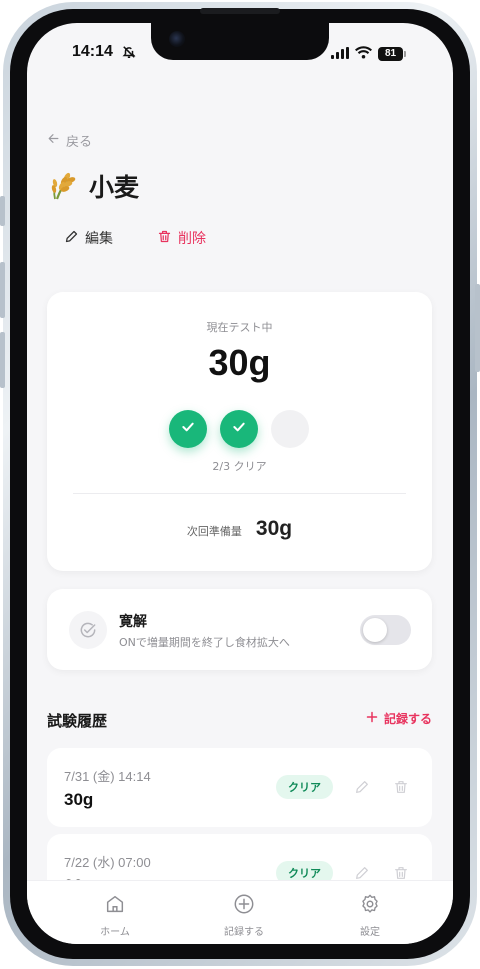 Image resolution: width=480 pixels, height=969 pixels. What do you see at coordinates (274, 528) in the screenshot?
I see `next-preparation-amount: 30g` at bounding box center [274, 528].